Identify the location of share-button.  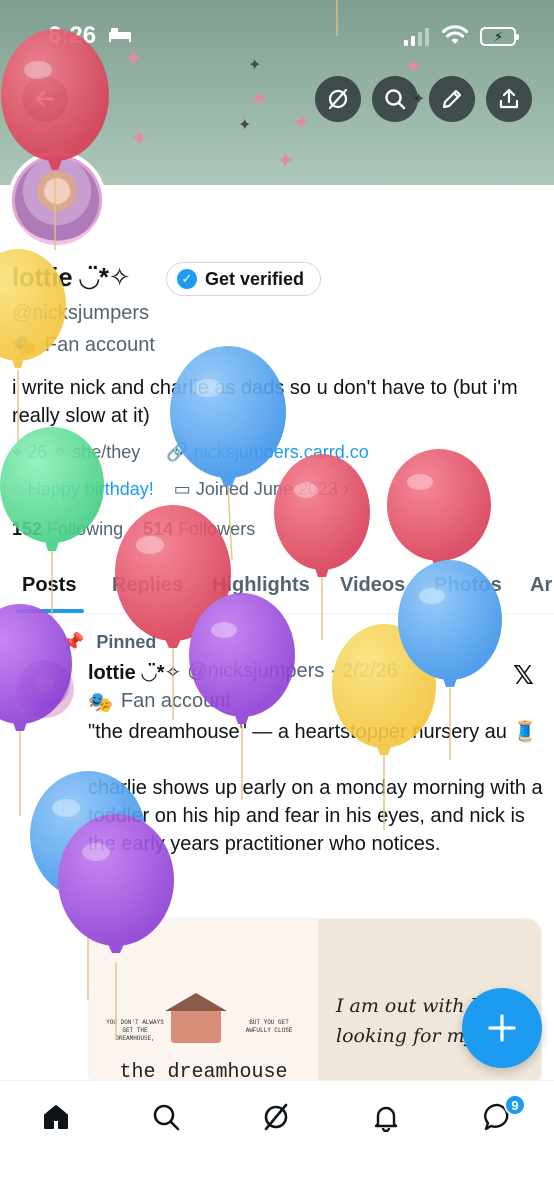
(509, 99).